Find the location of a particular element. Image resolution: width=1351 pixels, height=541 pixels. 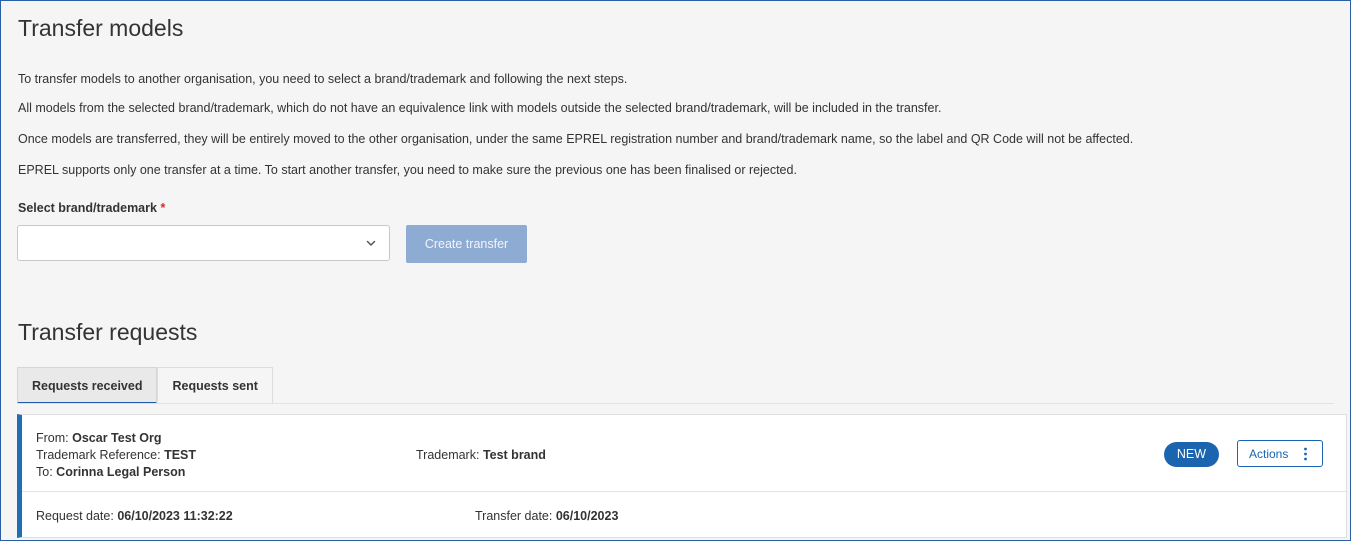

card-divider is located at coordinates (684, 491).